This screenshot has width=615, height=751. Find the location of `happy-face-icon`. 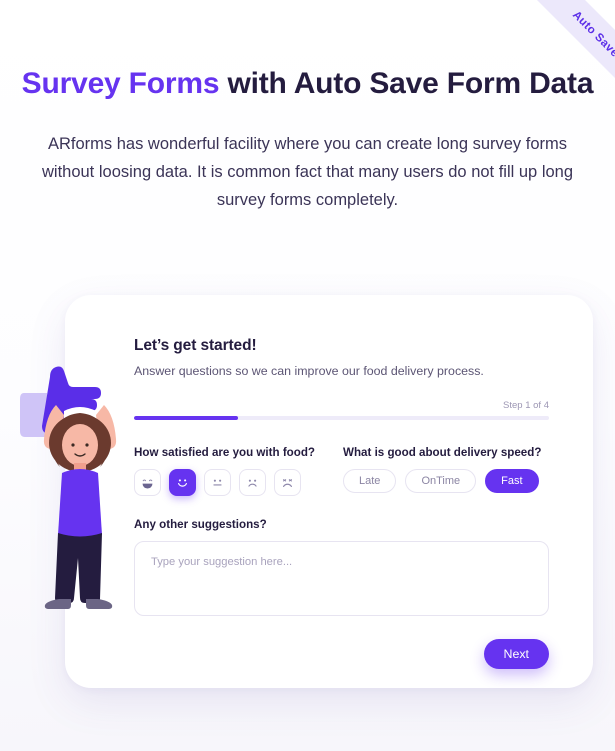

happy-face-icon is located at coordinates (182, 483).